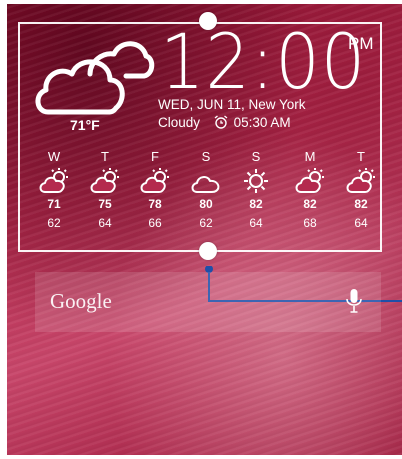 This screenshot has width=402, height=459. I want to click on forecast-day: T 75 64, so click(105, 189).